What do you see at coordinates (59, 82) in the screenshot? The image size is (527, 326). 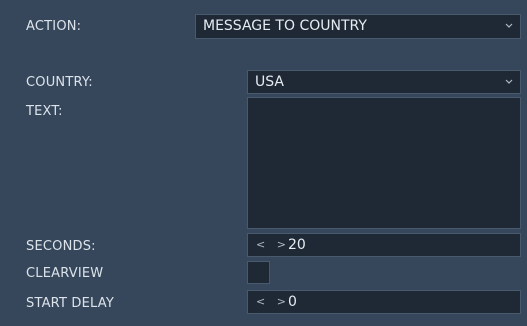 I see `country-label: COUNTRY:` at bounding box center [59, 82].